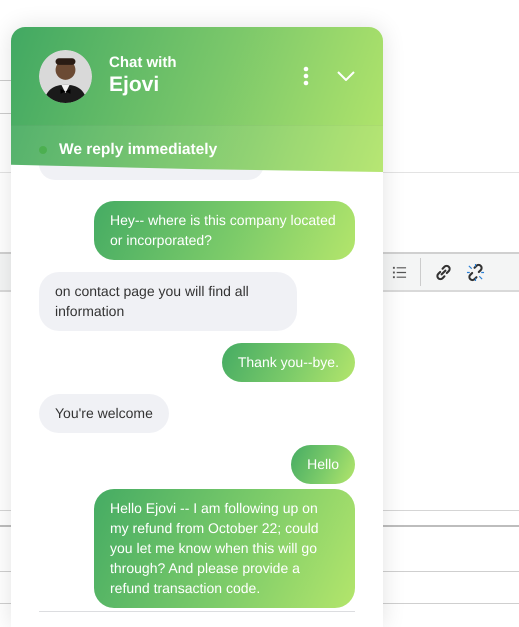  What do you see at coordinates (104, 413) in the screenshot?
I see `received-message: You're welcome` at bounding box center [104, 413].